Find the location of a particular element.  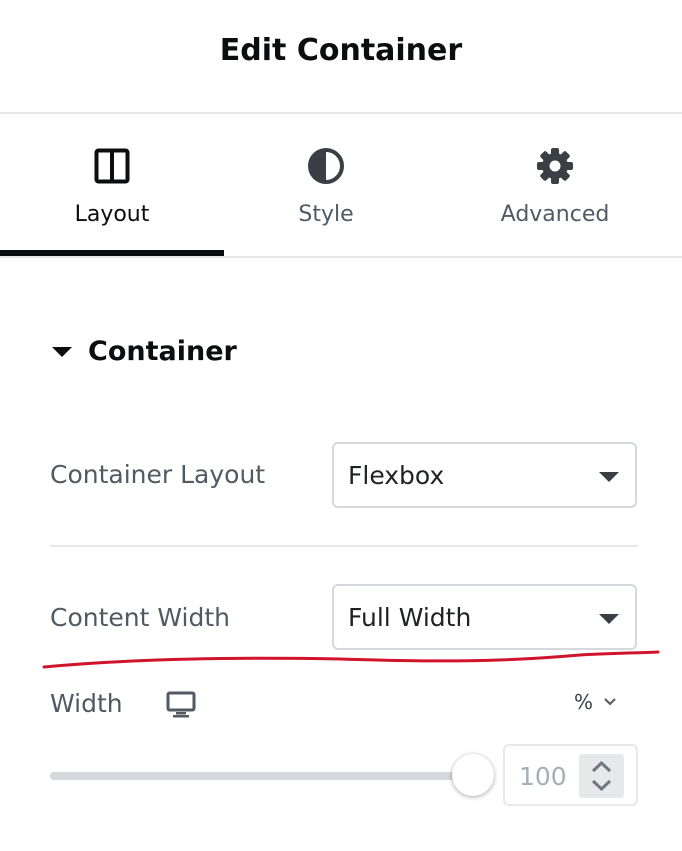

desktop-icon is located at coordinates (181, 705).